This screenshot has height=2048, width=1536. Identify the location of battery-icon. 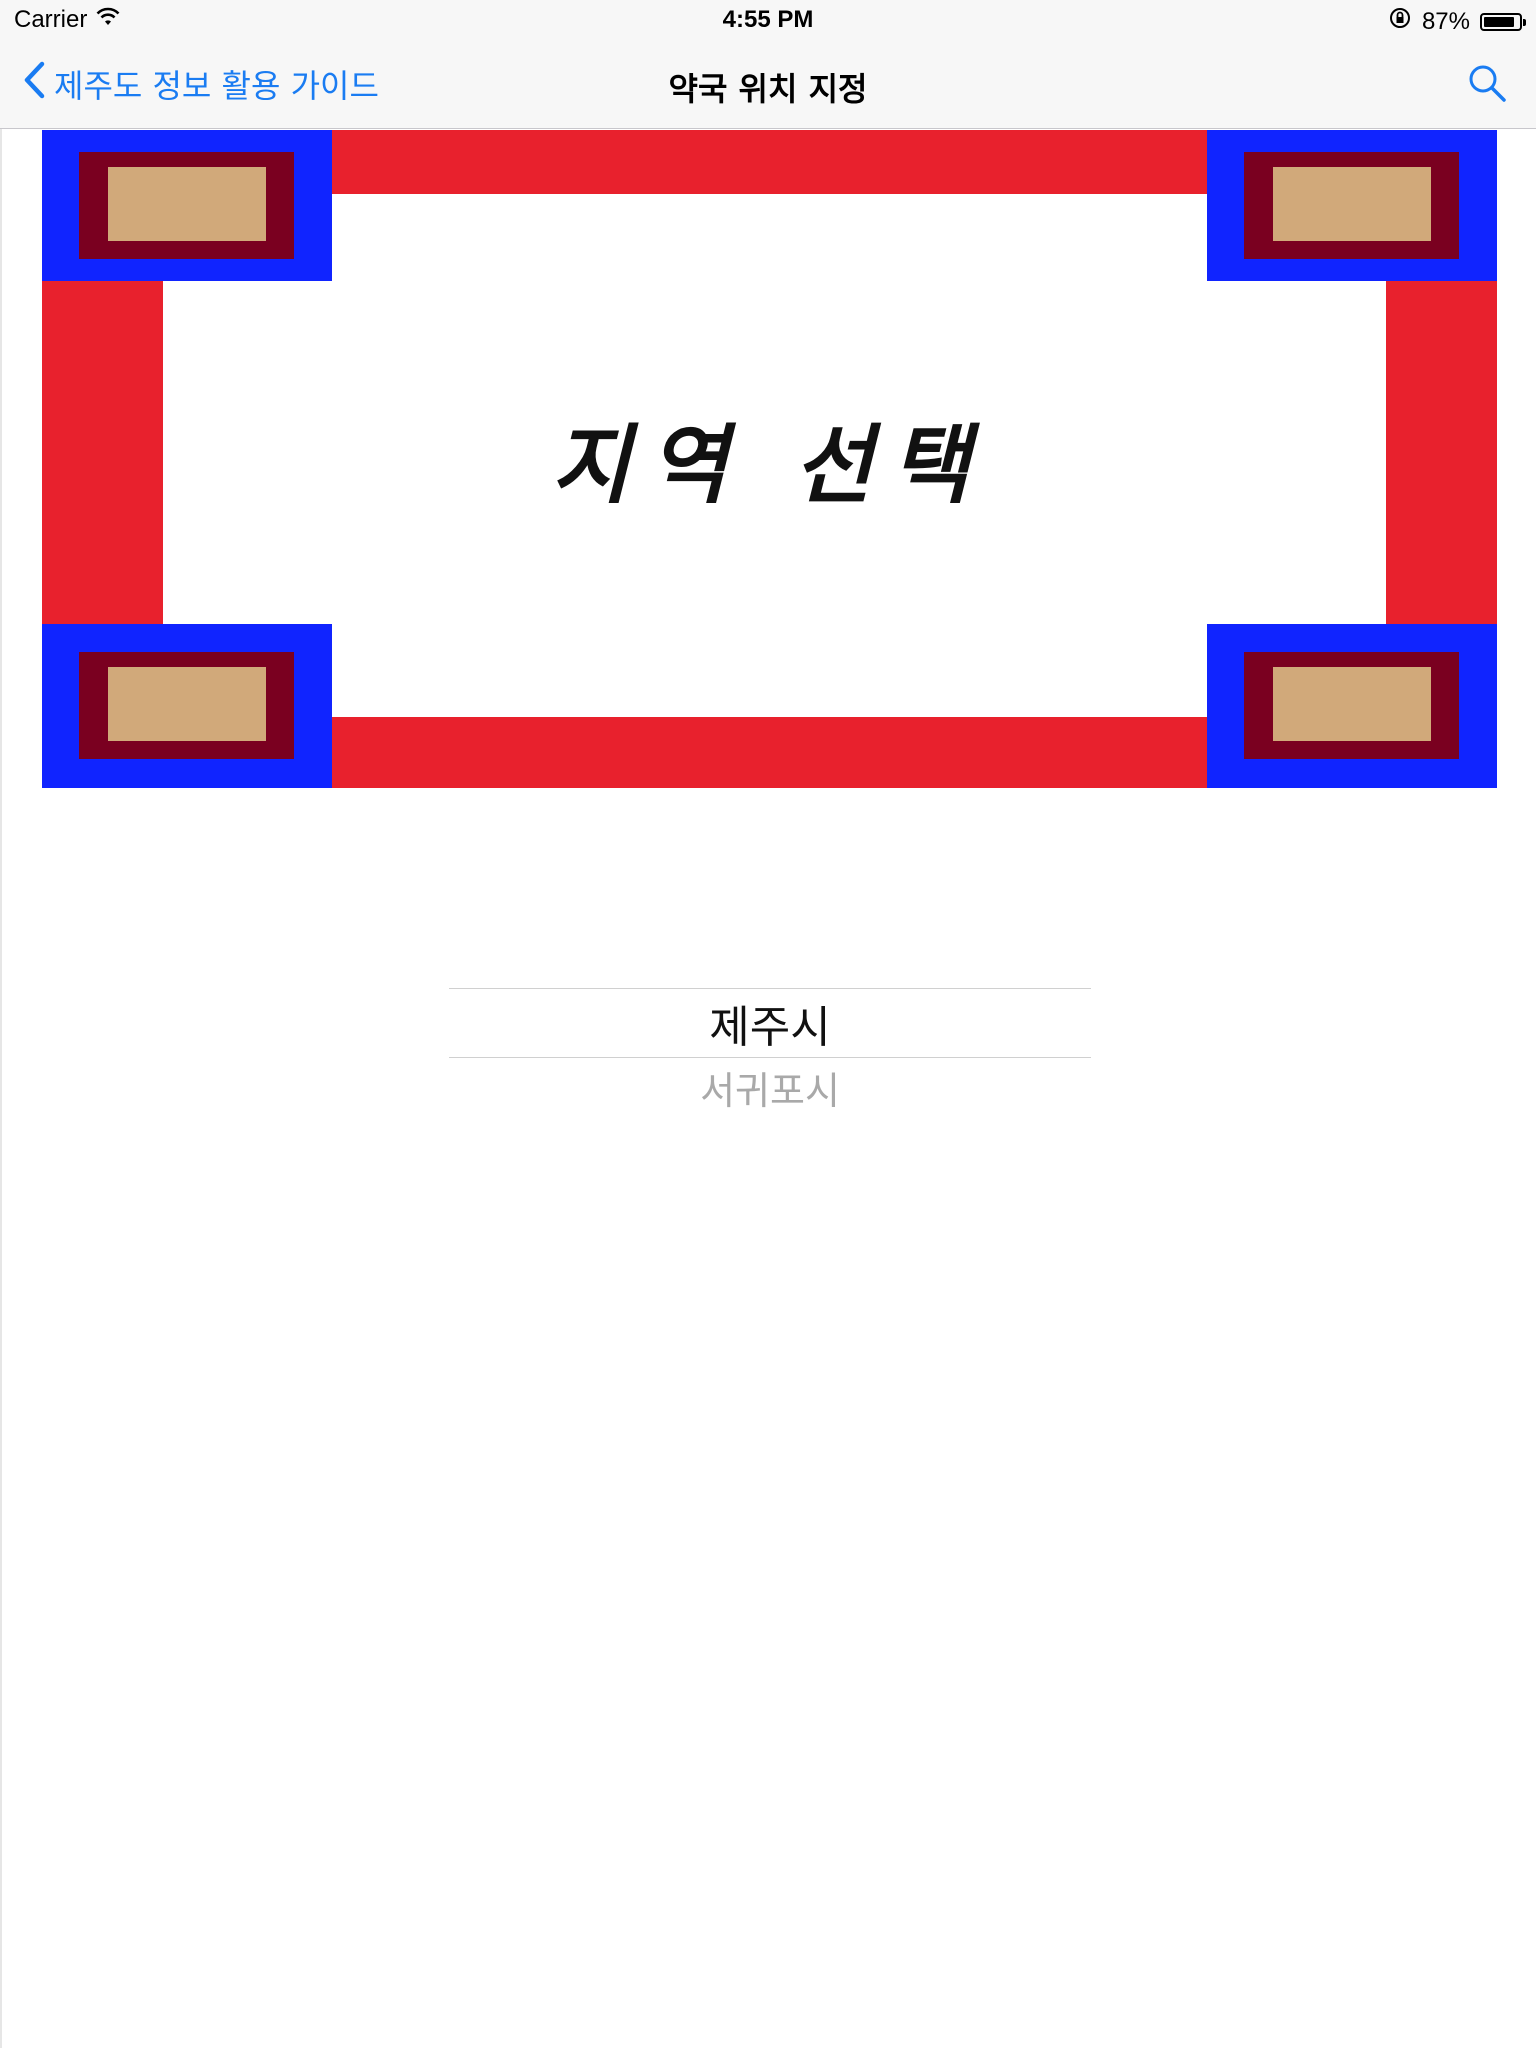
(1503, 21).